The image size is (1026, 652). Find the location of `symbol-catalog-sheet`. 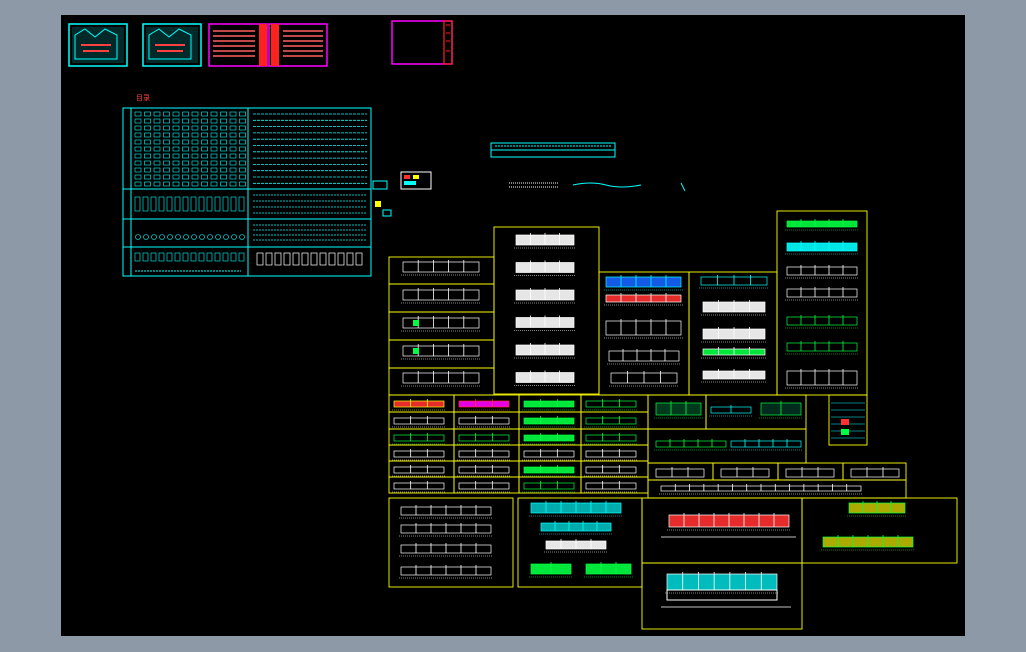

symbol-catalog-sheet is located at coordinates (247, 192).